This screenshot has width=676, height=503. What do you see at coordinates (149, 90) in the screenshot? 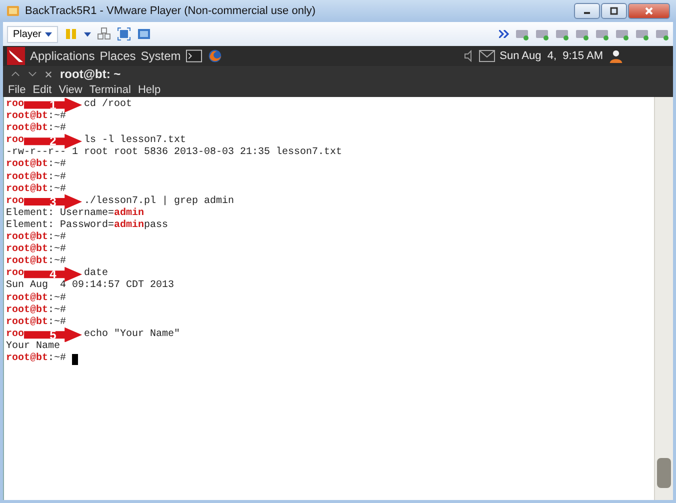
I see `menu-item: Help` at bounding box center [149, 90].